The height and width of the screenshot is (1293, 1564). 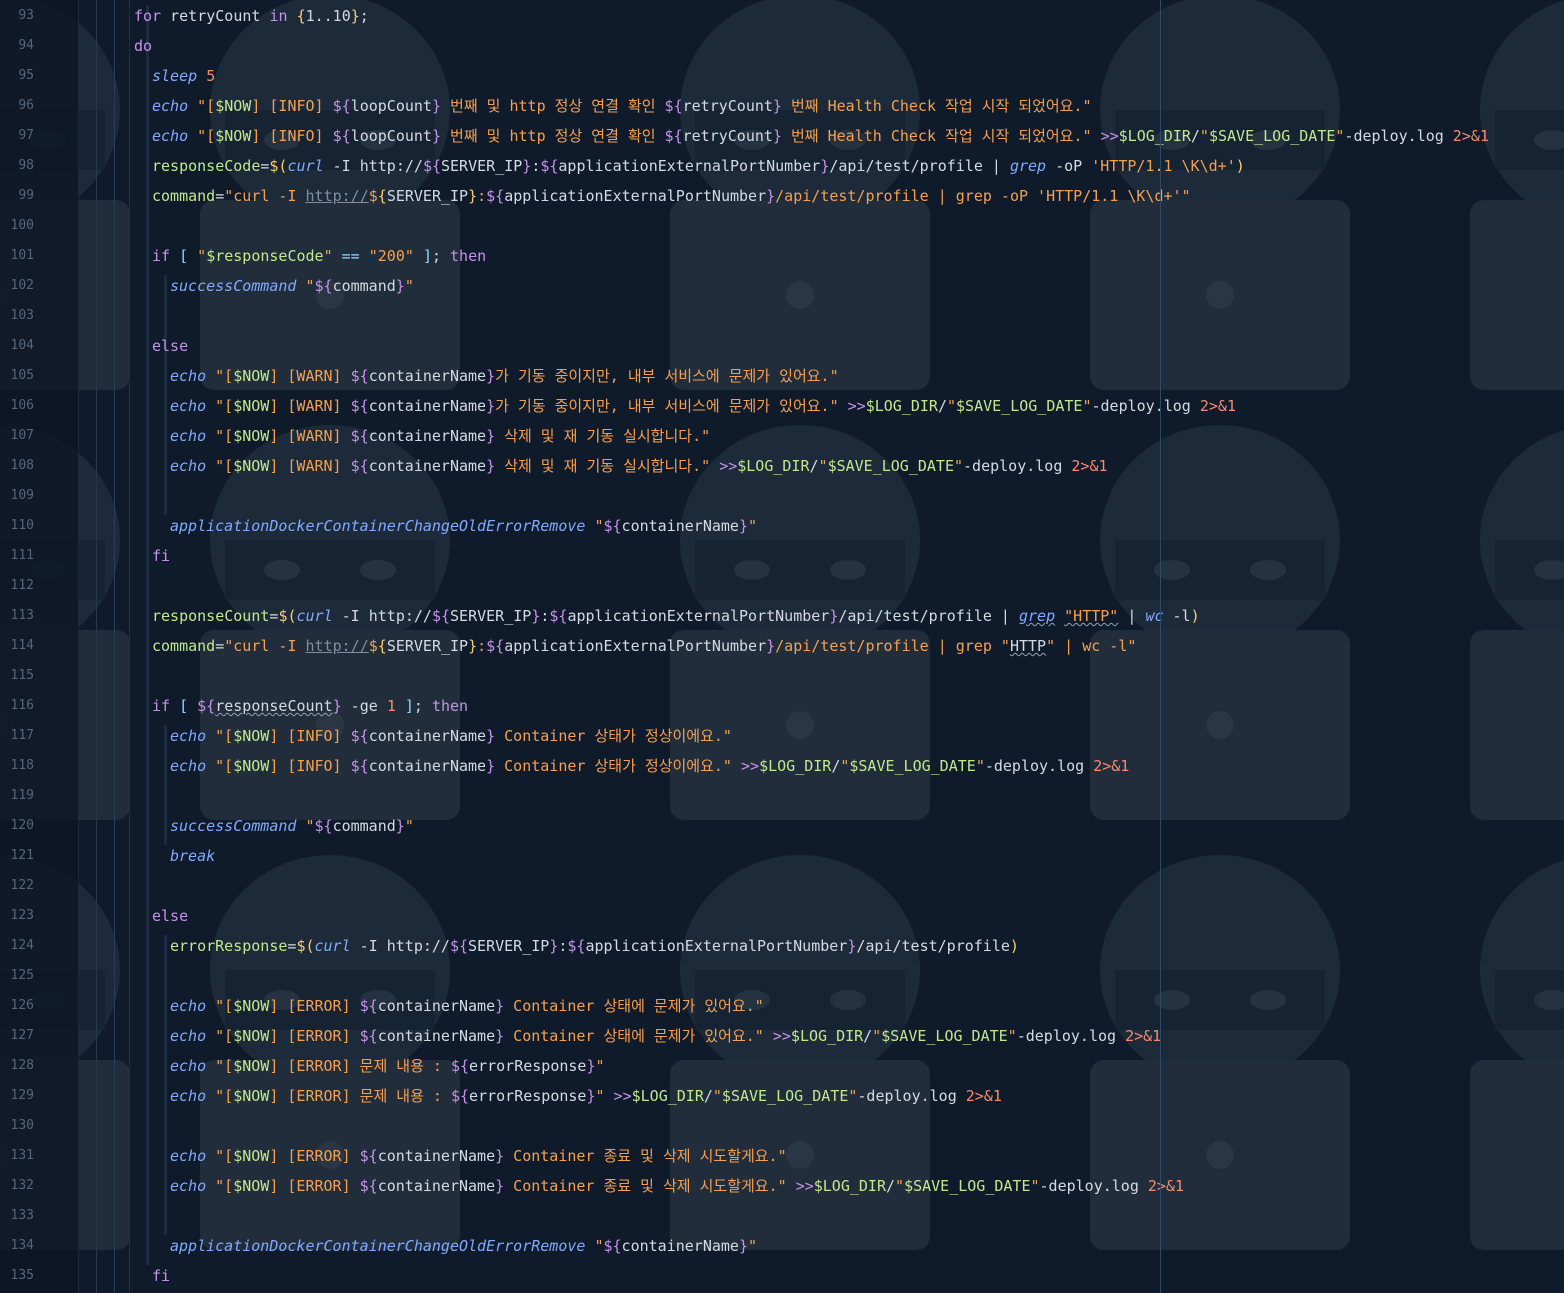 What do you see at coordinates (671, 406) in the screenshot?
I see `code-token: 가 기동 중이지만, 내부 서비스에 문제가 있어요."` at bounding box center [671, 406].